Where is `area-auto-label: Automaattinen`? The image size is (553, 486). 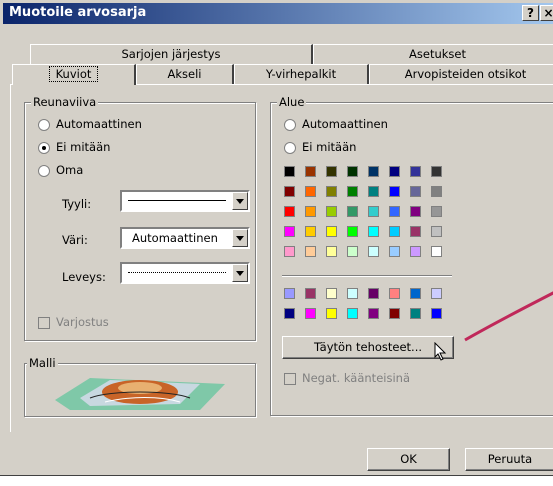
area-auto-label: Automaattinen is located at coordinates (345, 124).